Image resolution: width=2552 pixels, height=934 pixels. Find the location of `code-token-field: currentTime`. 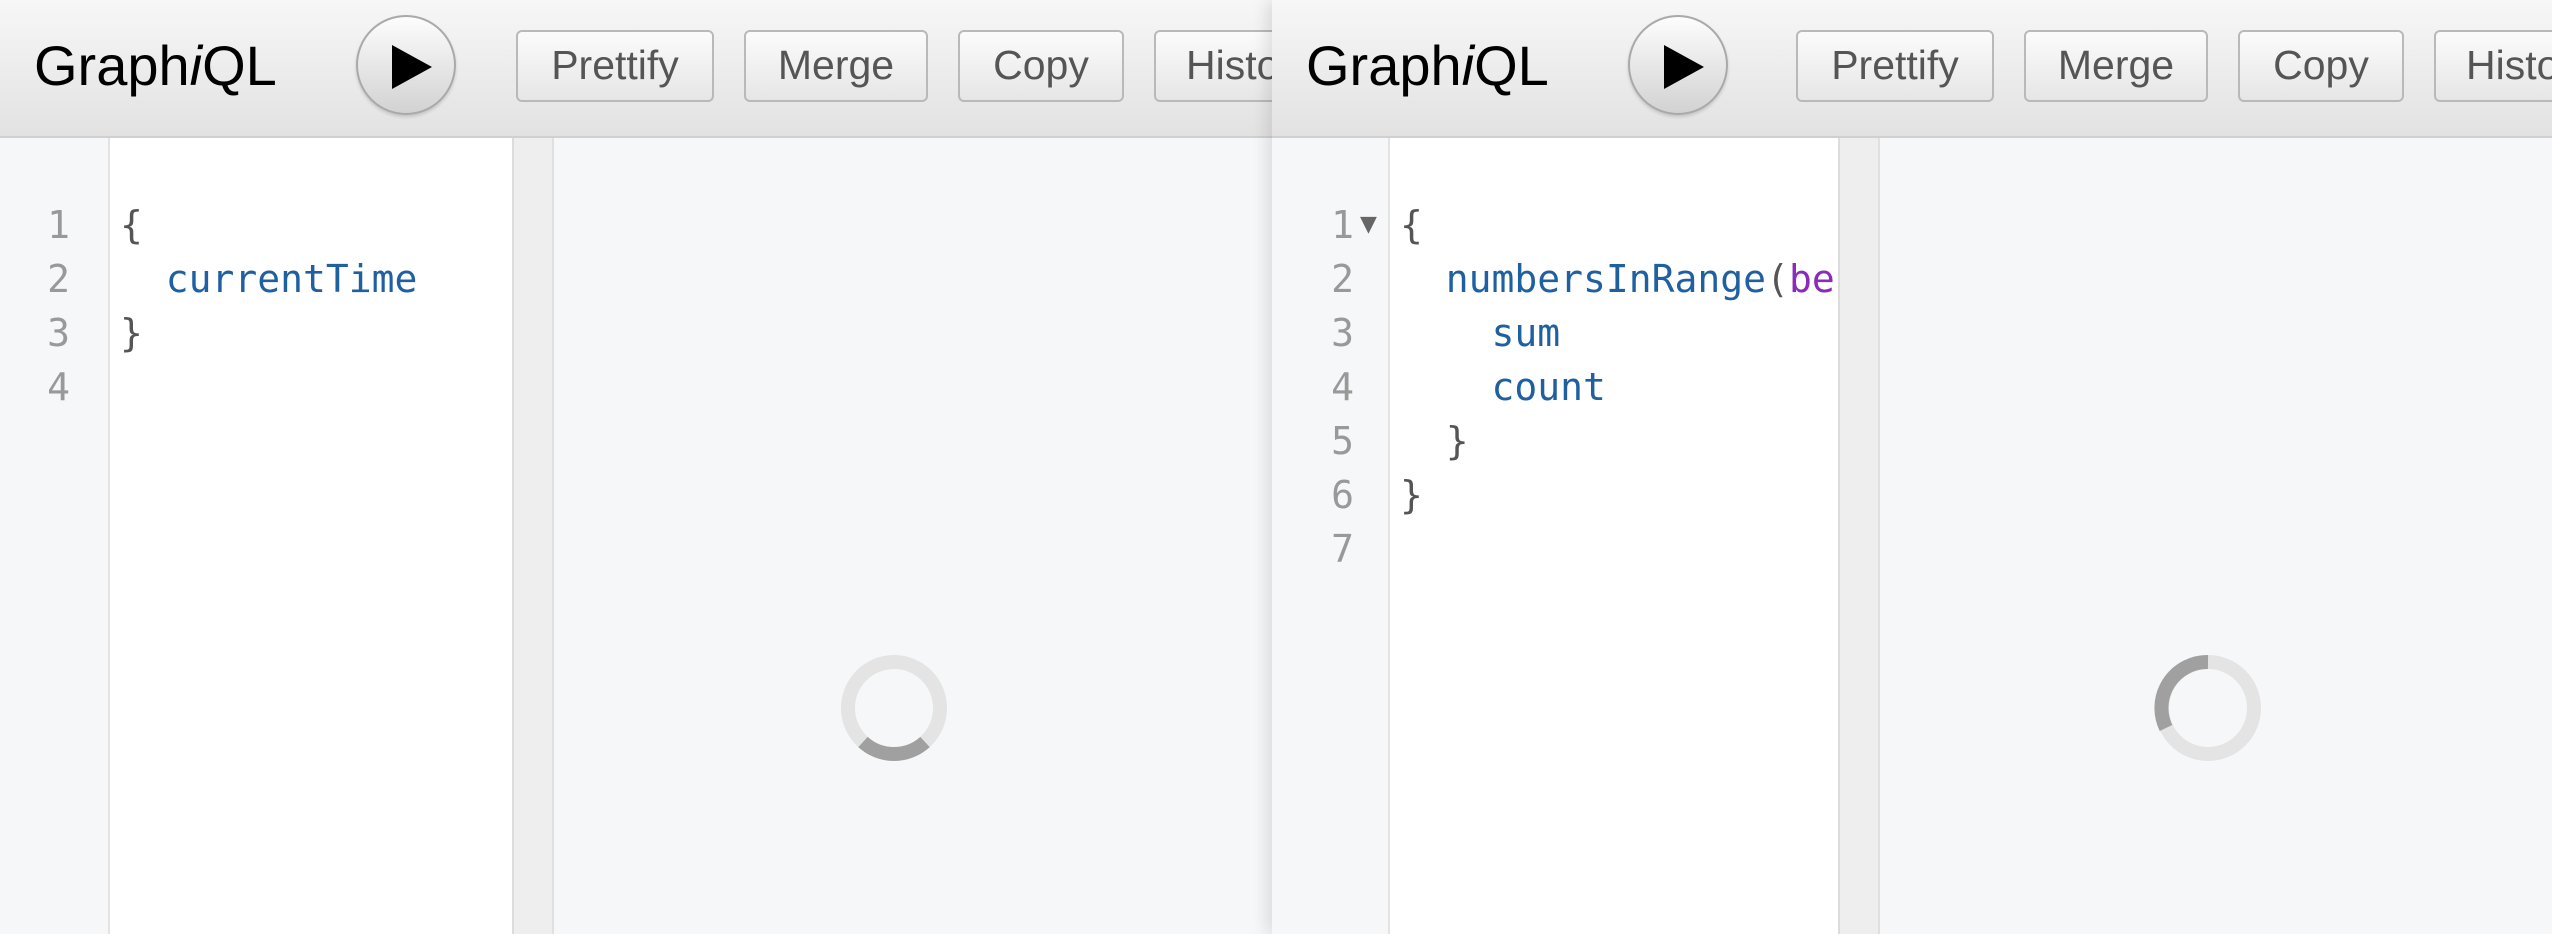

code-token-field: currentTime is located at coordinates (291, 279).